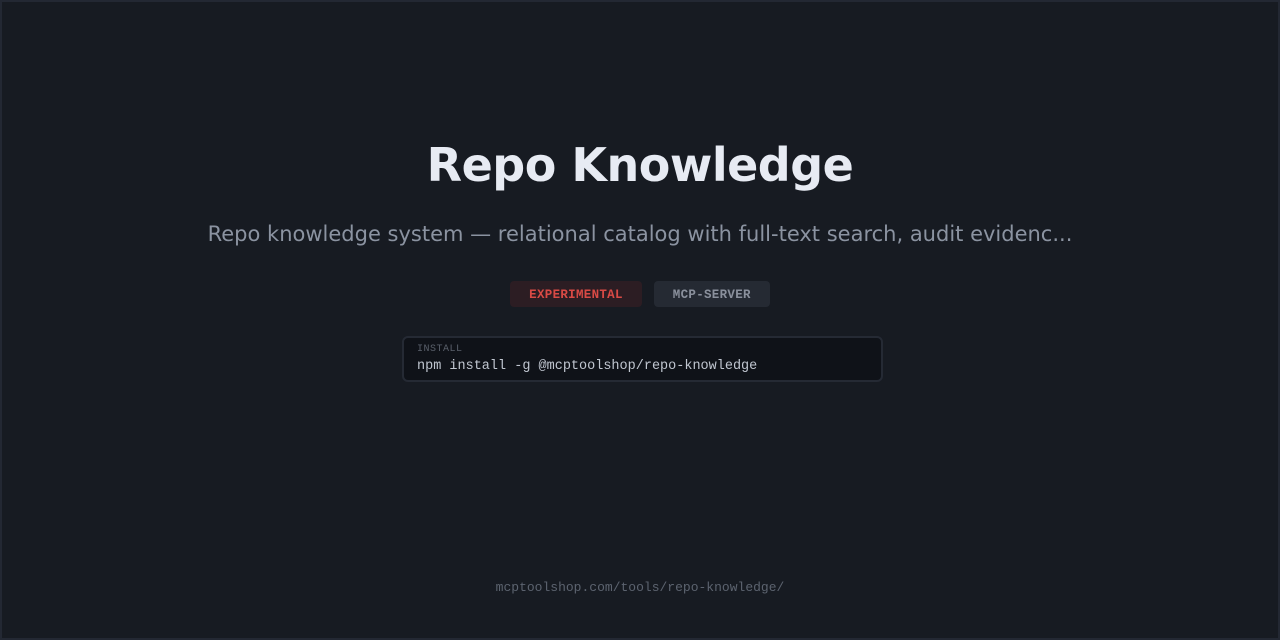  I want to click on experimental-badge: EXPERIMENTAL, so click(576, 294).